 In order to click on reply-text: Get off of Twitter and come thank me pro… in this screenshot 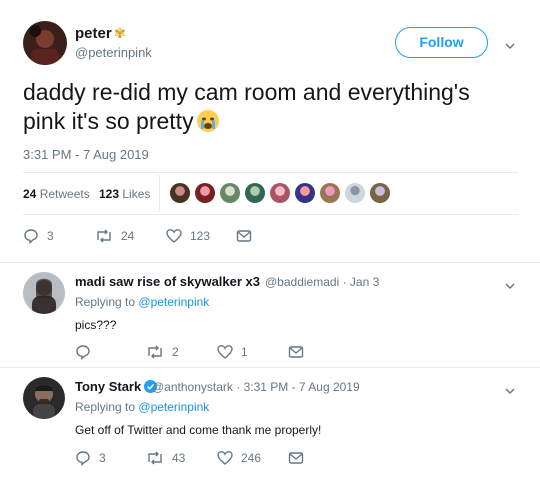, I will do `click(198, 430)`.